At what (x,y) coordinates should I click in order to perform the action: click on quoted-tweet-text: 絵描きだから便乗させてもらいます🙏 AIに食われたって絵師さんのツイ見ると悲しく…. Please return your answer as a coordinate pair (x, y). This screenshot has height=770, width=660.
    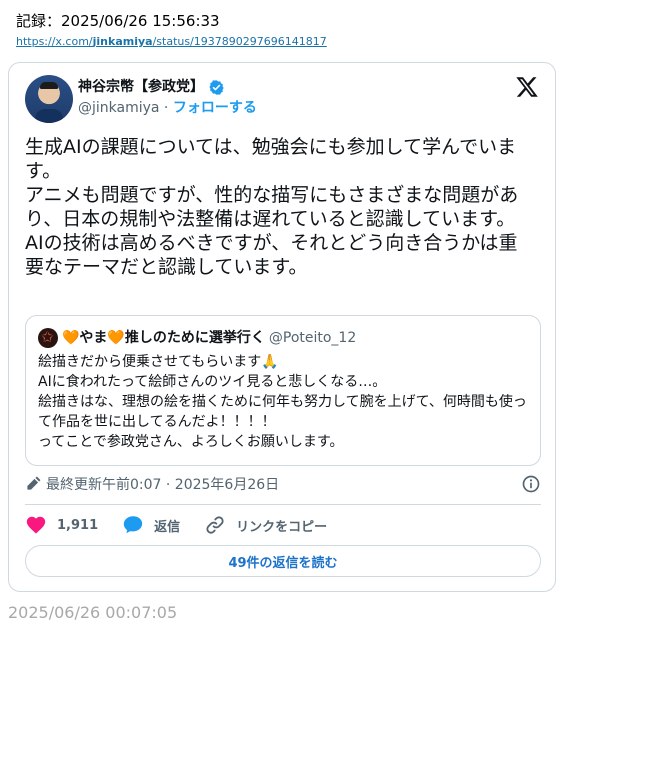
    Looking at the image, I should click on (282, 402).